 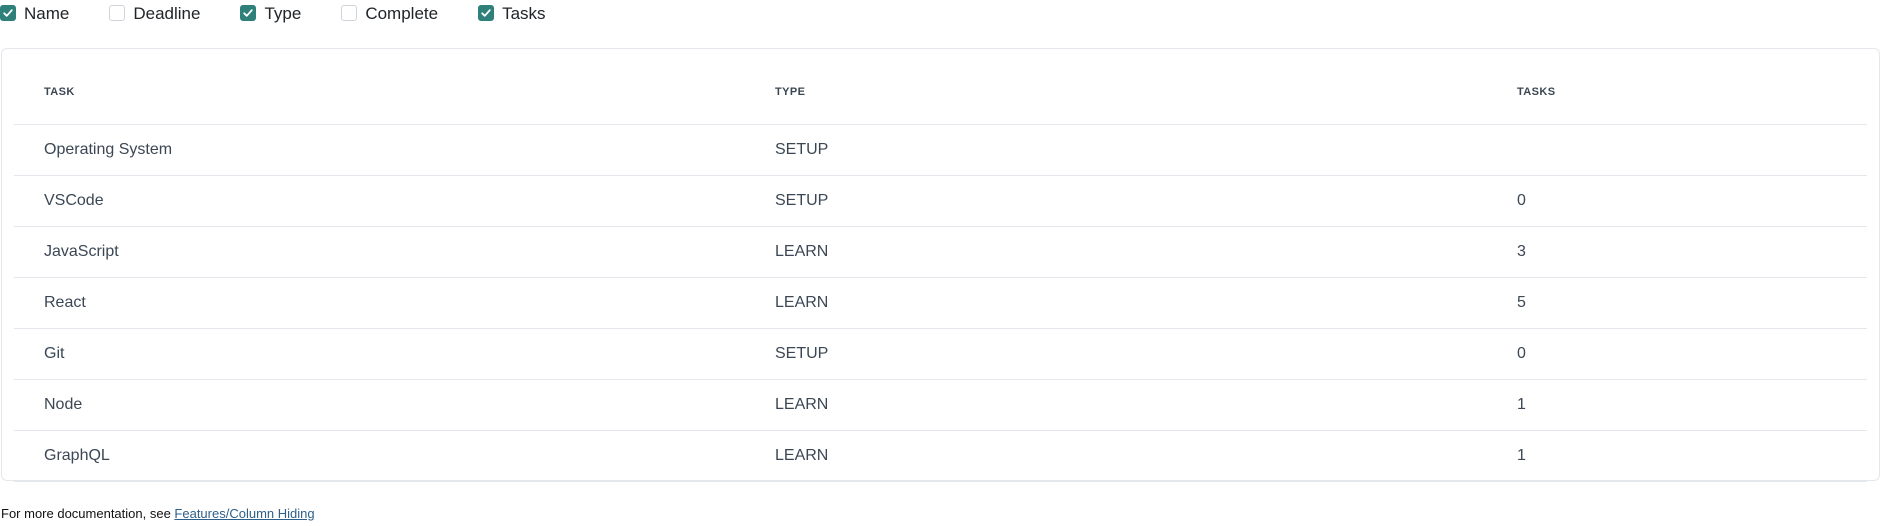 I want to click on cell-task: Git, so click(x=379, y=354).